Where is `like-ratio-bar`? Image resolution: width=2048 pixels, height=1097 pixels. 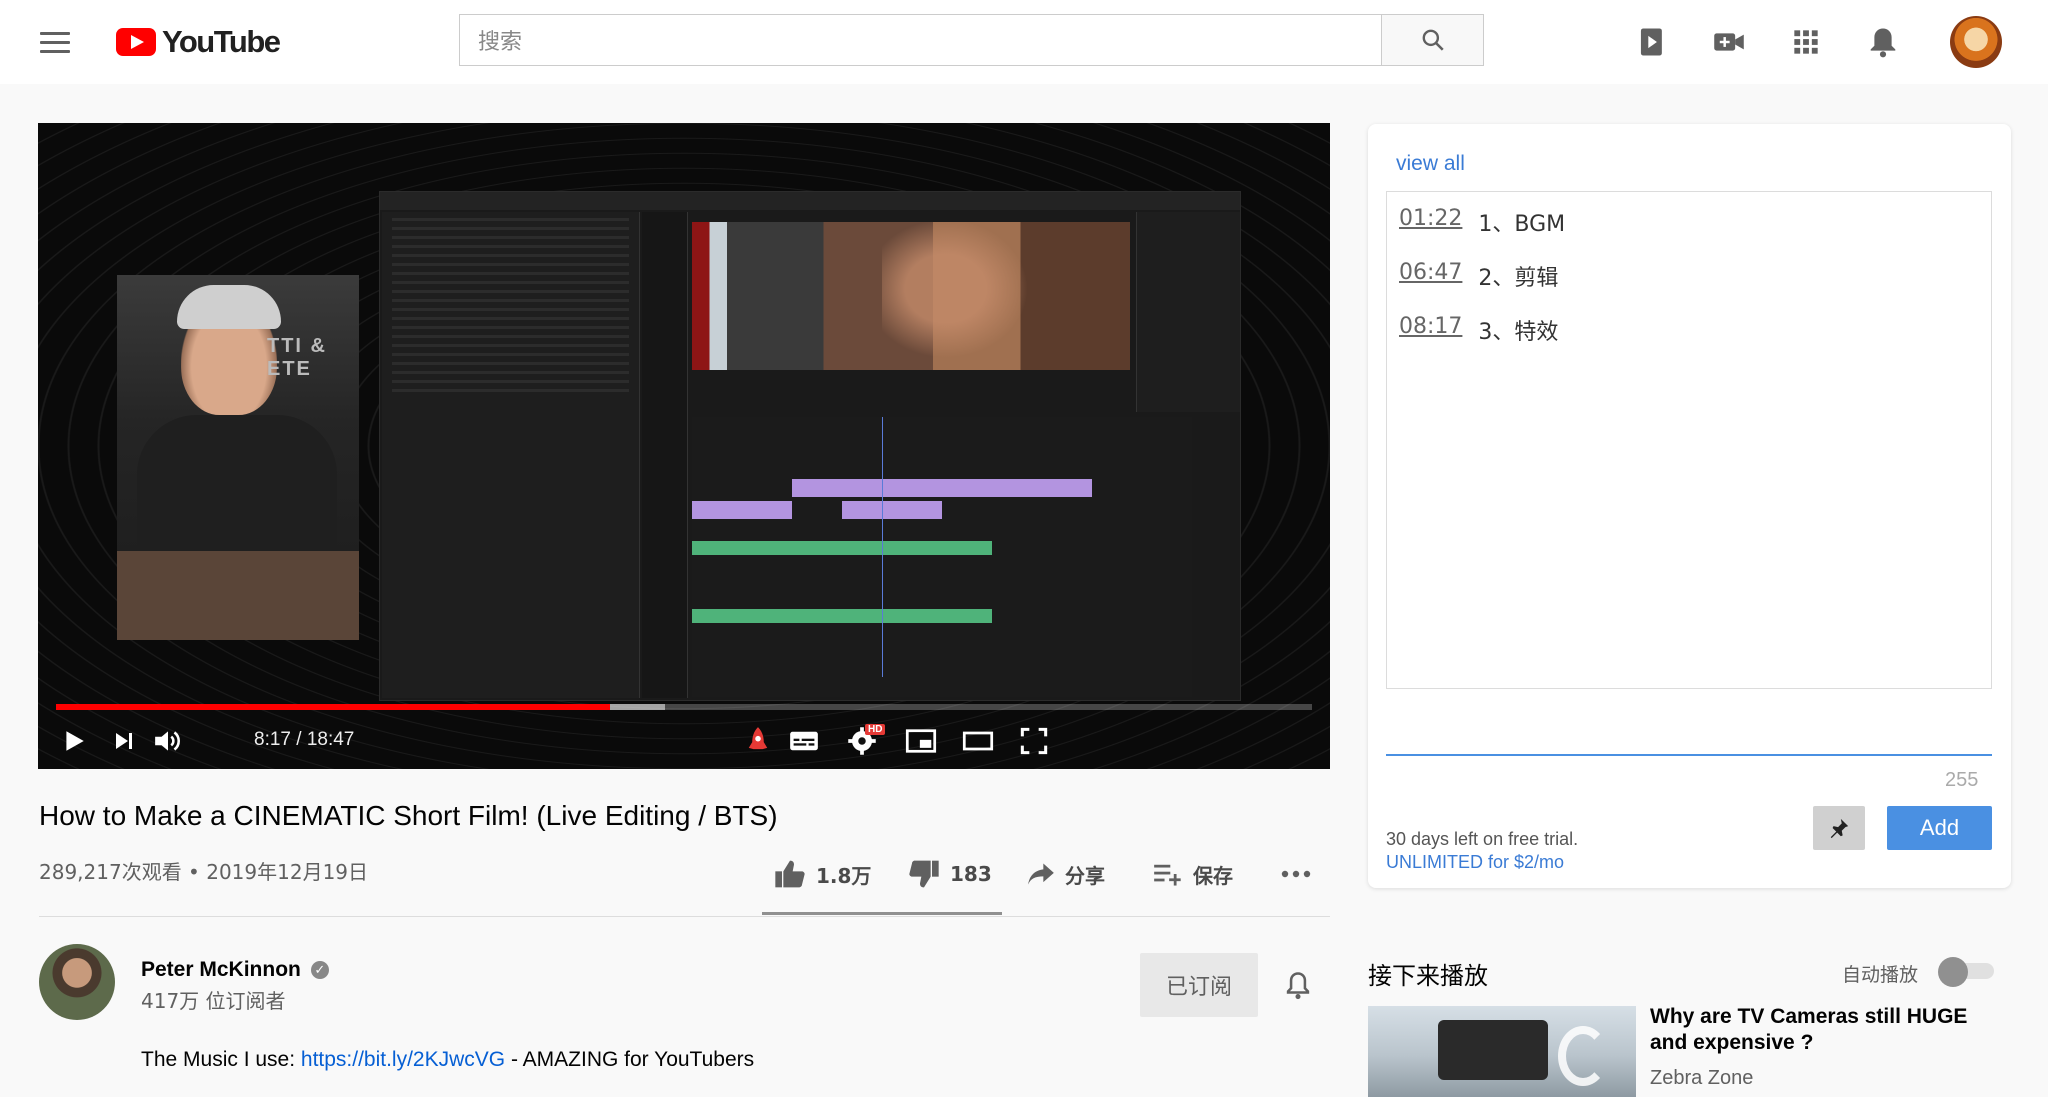 like-ratio-bar is located at coordinates (882, 913).